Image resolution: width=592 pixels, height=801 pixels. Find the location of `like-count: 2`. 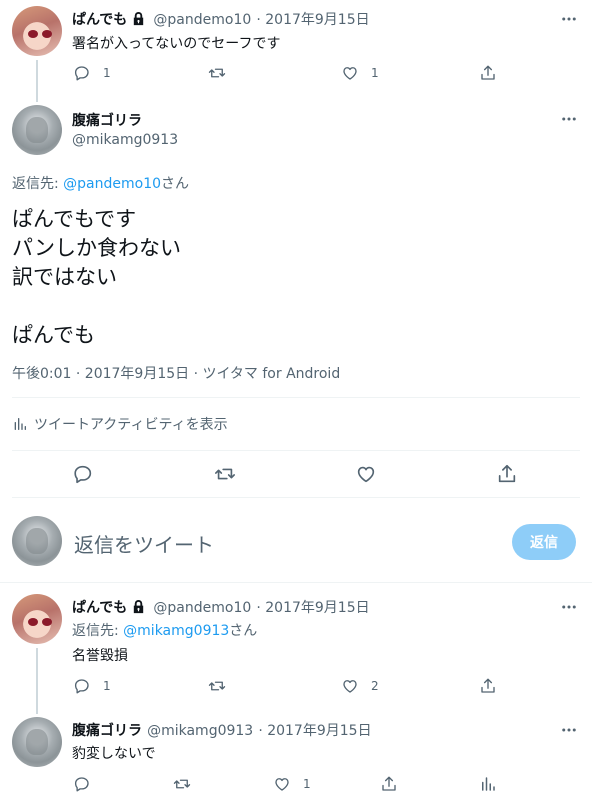

like-count: 2 is located at coordinates (375, 686).